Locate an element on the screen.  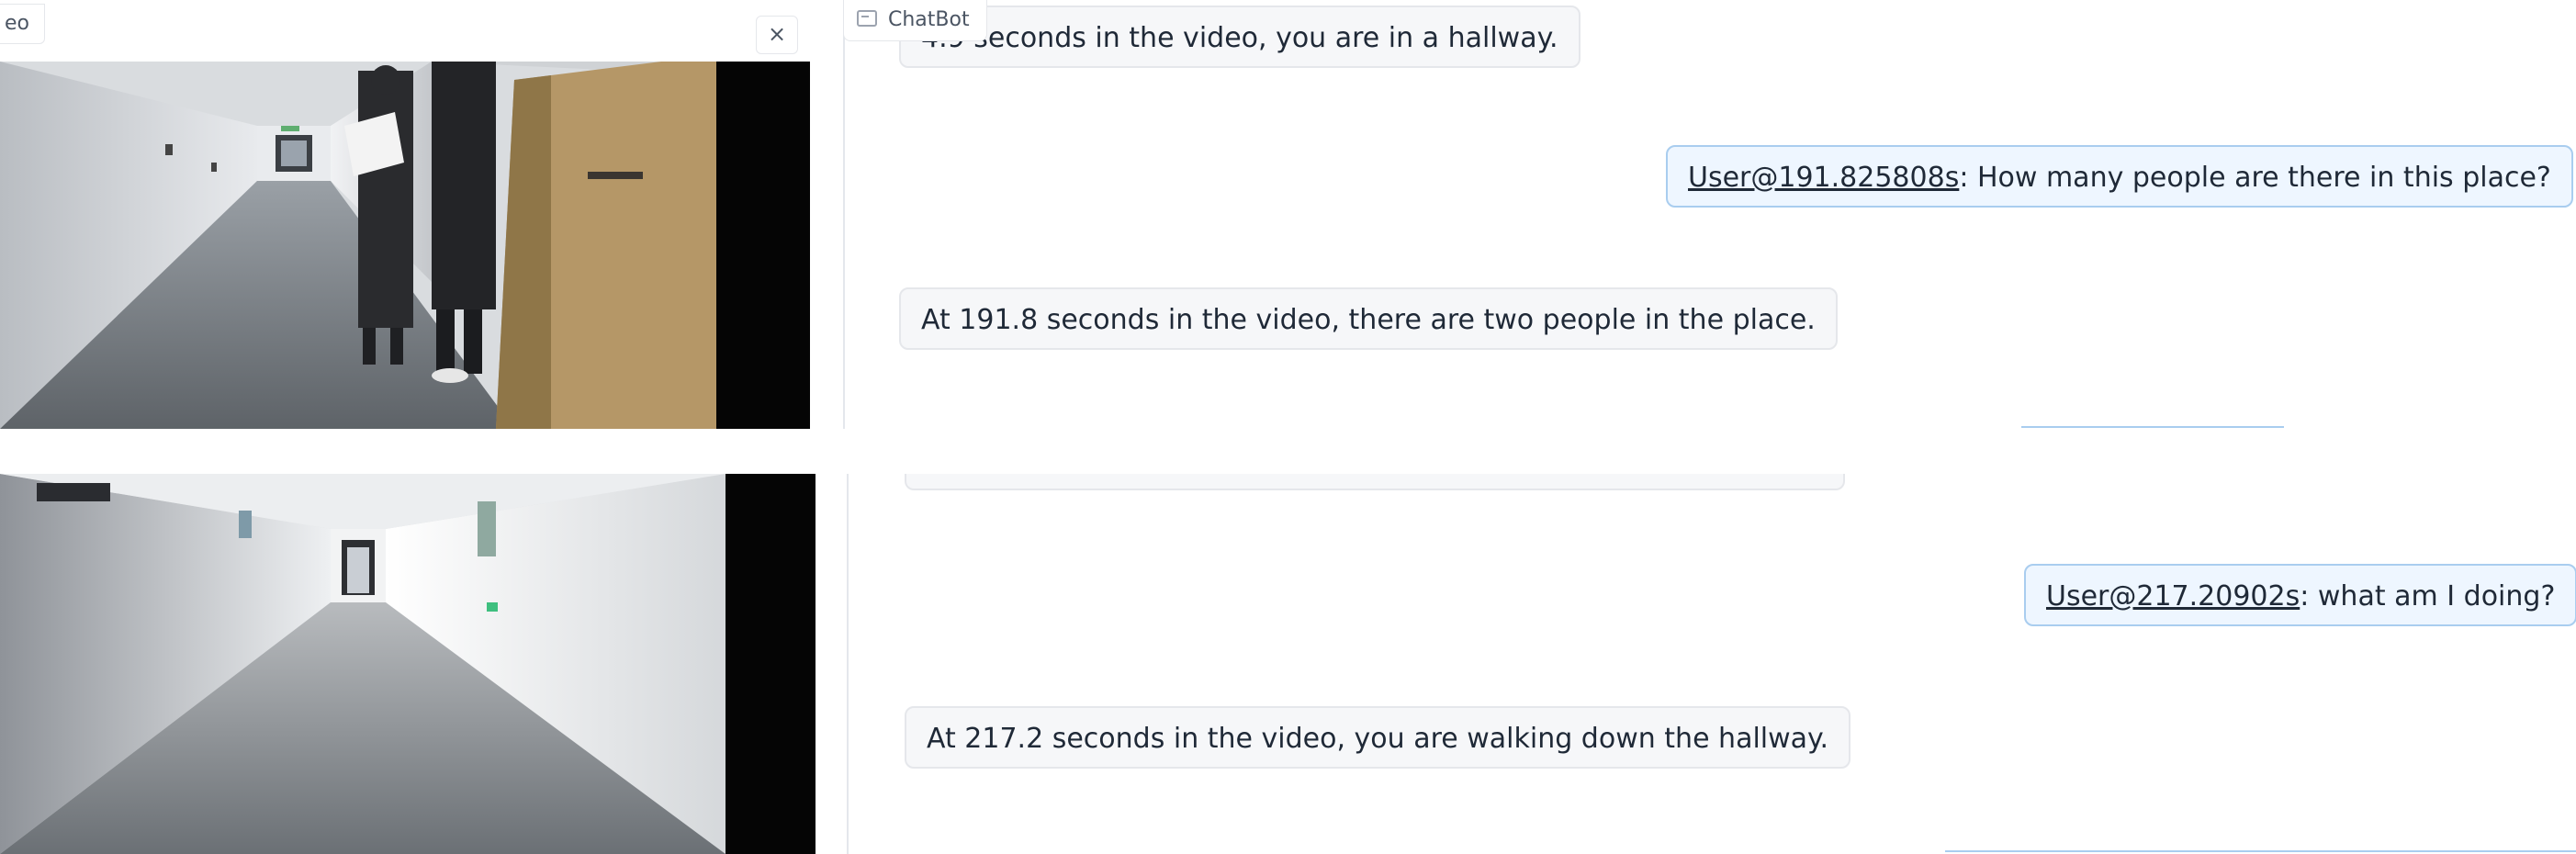
close-button: × is located at coordinates (777, 35).